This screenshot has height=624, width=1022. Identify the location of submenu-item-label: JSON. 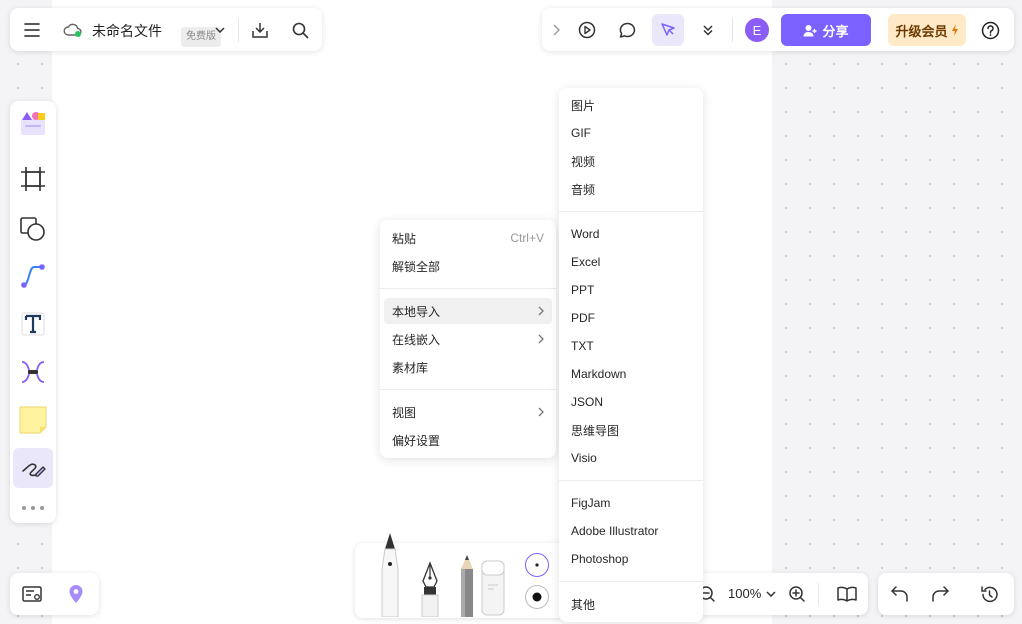
(587, 402).